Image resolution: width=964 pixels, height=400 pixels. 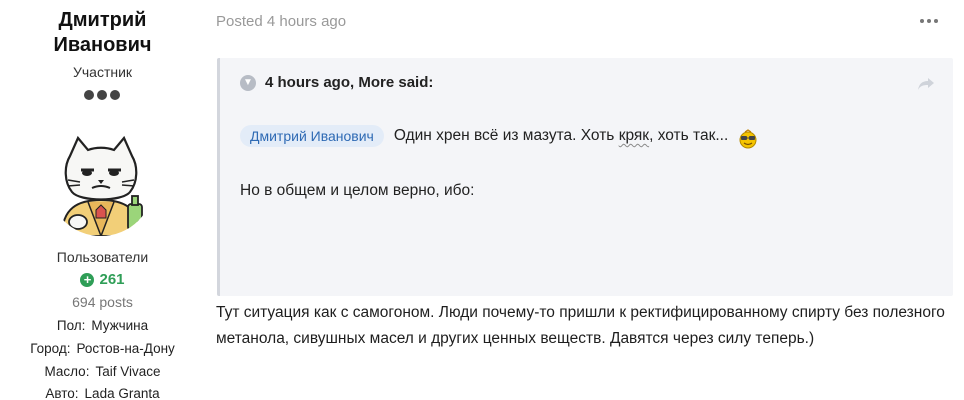 What do you see at coordinates (62, 393) in the screenshot?
I see `field-label: Авто:` at bounding box center [62, 393].